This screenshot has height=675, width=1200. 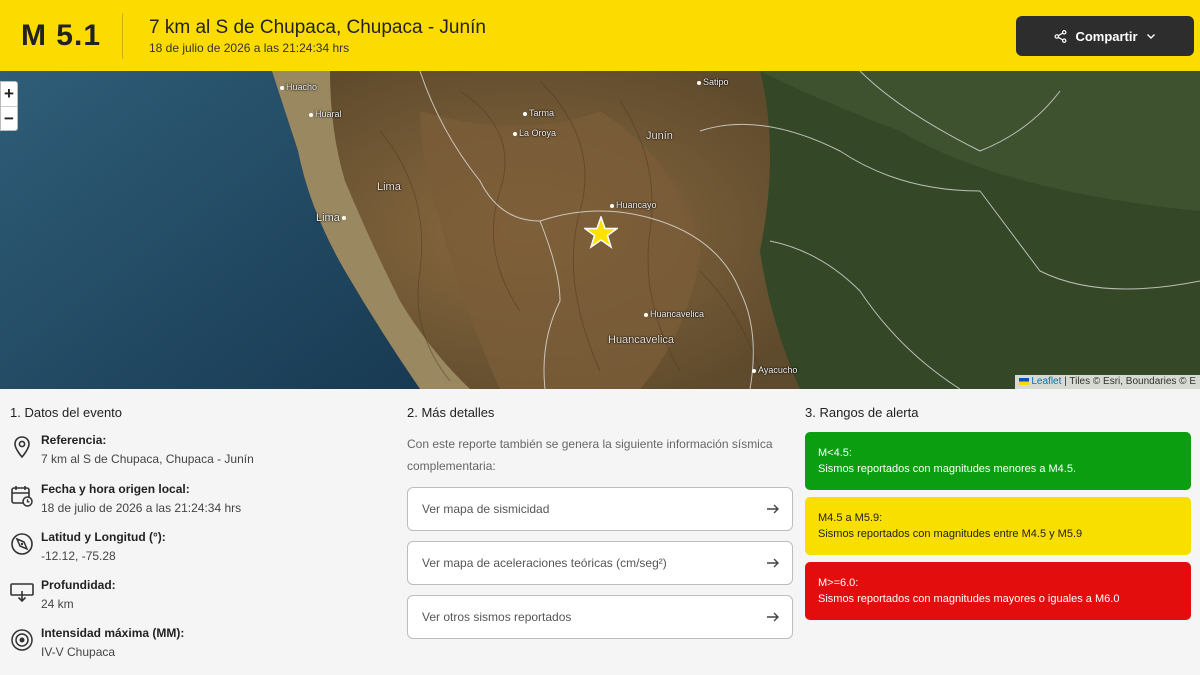 I want to click on share-label: Compartir, so click(x=1106, y=36).